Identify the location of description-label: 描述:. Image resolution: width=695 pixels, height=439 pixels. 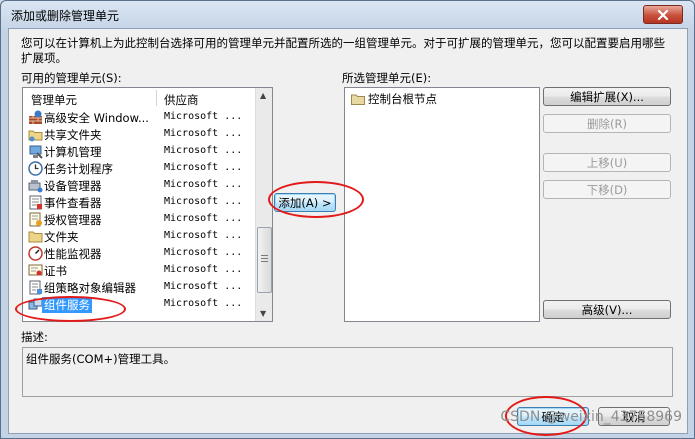
(34, 337).